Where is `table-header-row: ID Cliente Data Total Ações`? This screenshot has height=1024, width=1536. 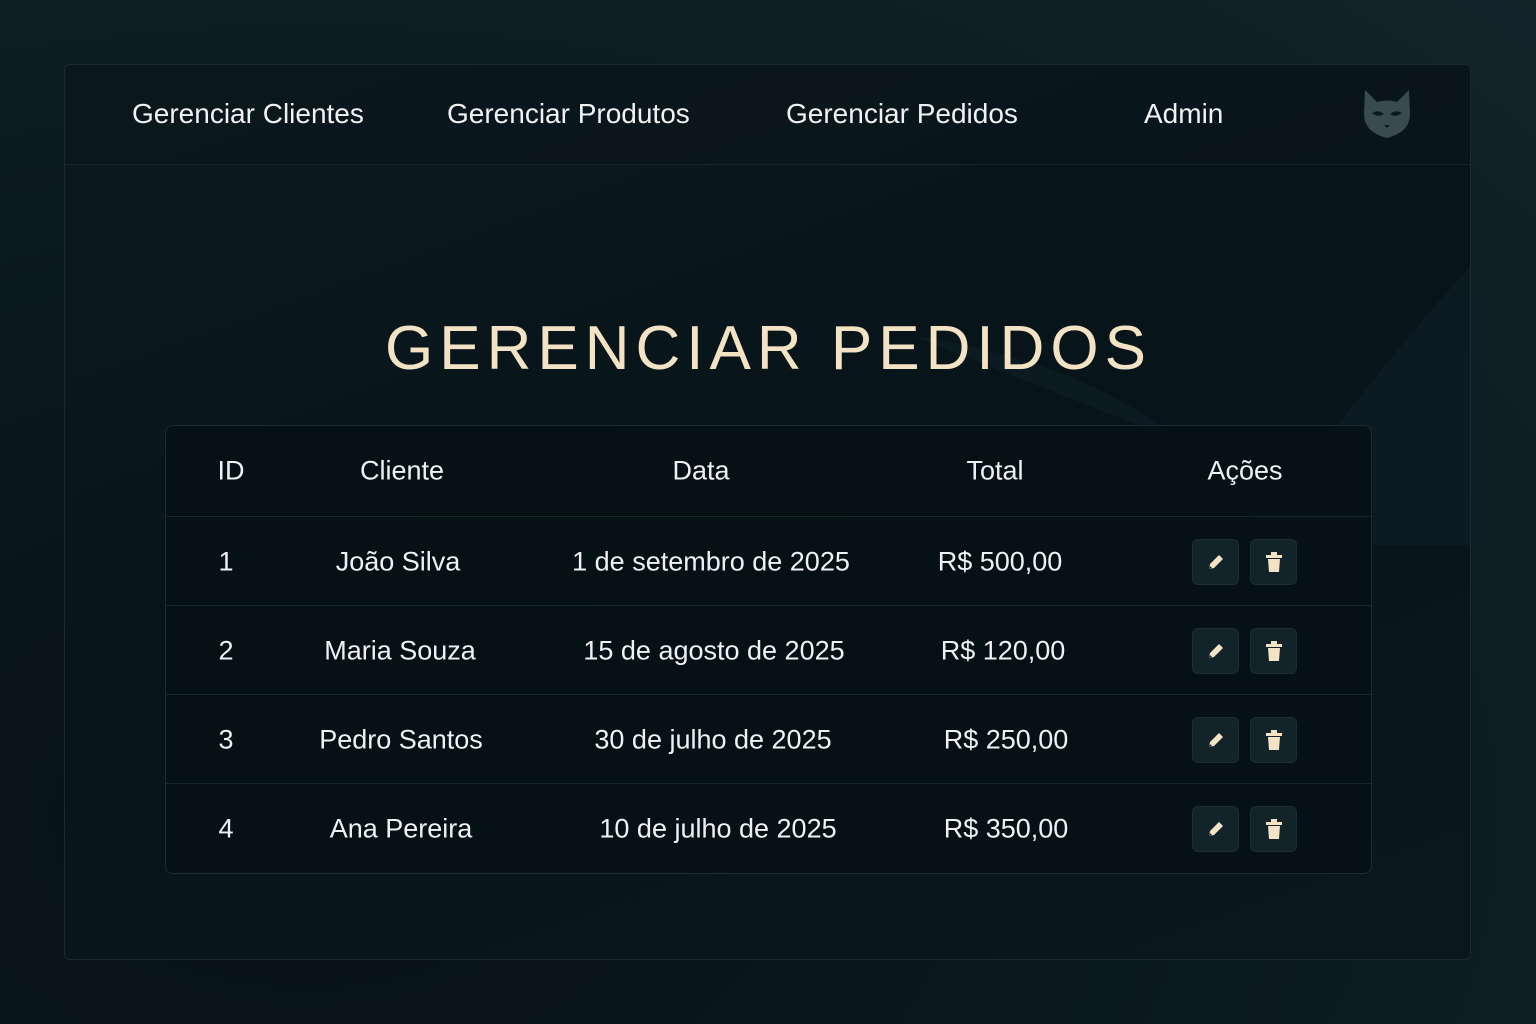 table-header-row: ID Cliente Data Total Ações is located at coordinates (768, 471).